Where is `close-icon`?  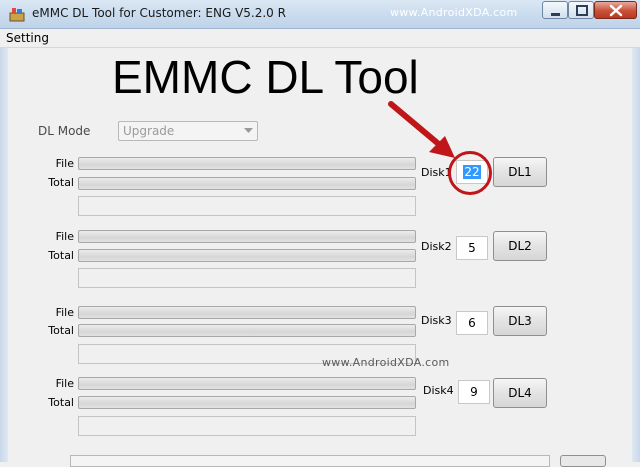 close-icon is located at coordinates (616, 10).